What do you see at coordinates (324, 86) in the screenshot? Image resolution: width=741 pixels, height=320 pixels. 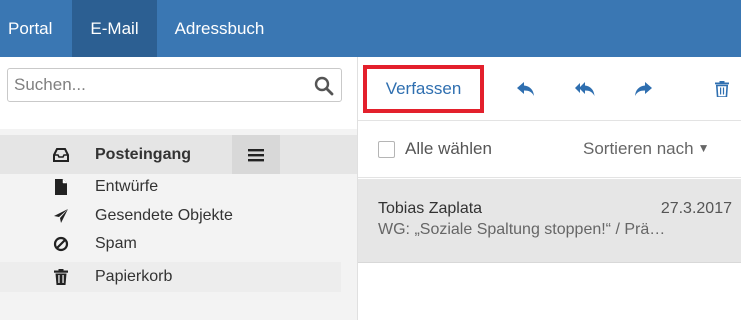 I see `search-icon` at bounding box center [324, 86].